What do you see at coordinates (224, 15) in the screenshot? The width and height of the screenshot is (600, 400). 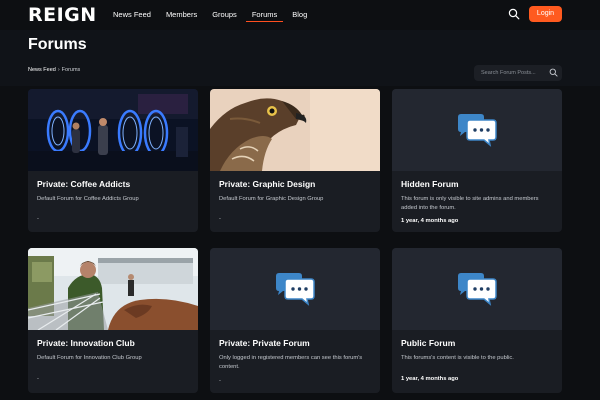 I see `nav-item-groups: Groups` at bounding box center [224, 15].